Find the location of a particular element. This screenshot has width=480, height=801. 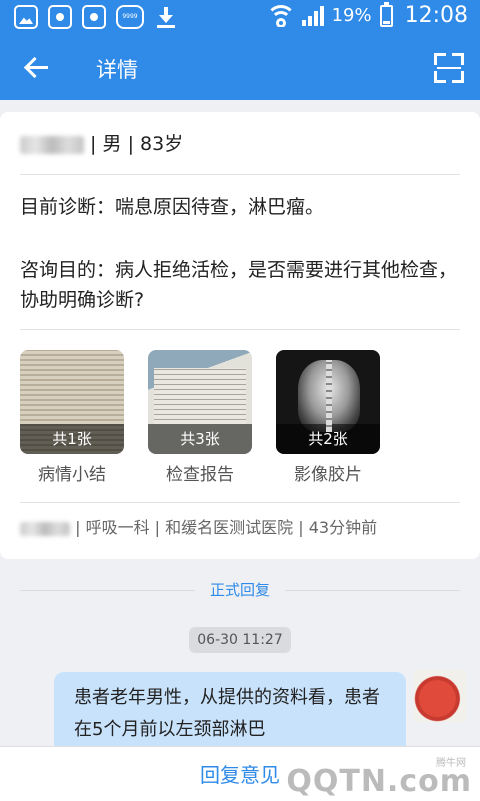

attachment-label: 影像胶片 is located at coordinates (328, 475).